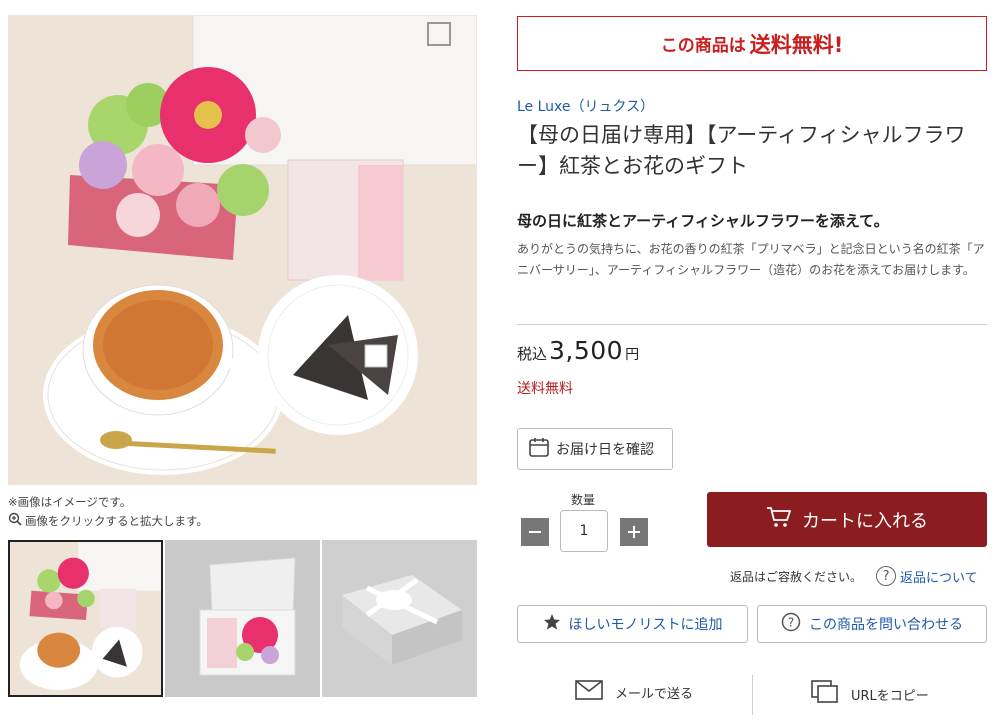  Describe the element at coordinates (584, 531) in the screenshot. I see `quantity-input` at that location.